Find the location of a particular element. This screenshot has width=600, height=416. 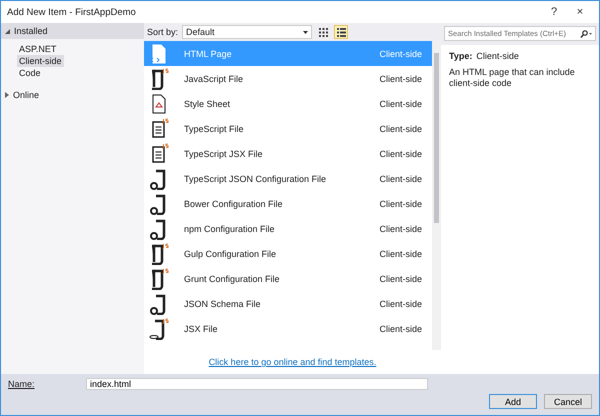

list-icon is located at coordinates (341, 32).